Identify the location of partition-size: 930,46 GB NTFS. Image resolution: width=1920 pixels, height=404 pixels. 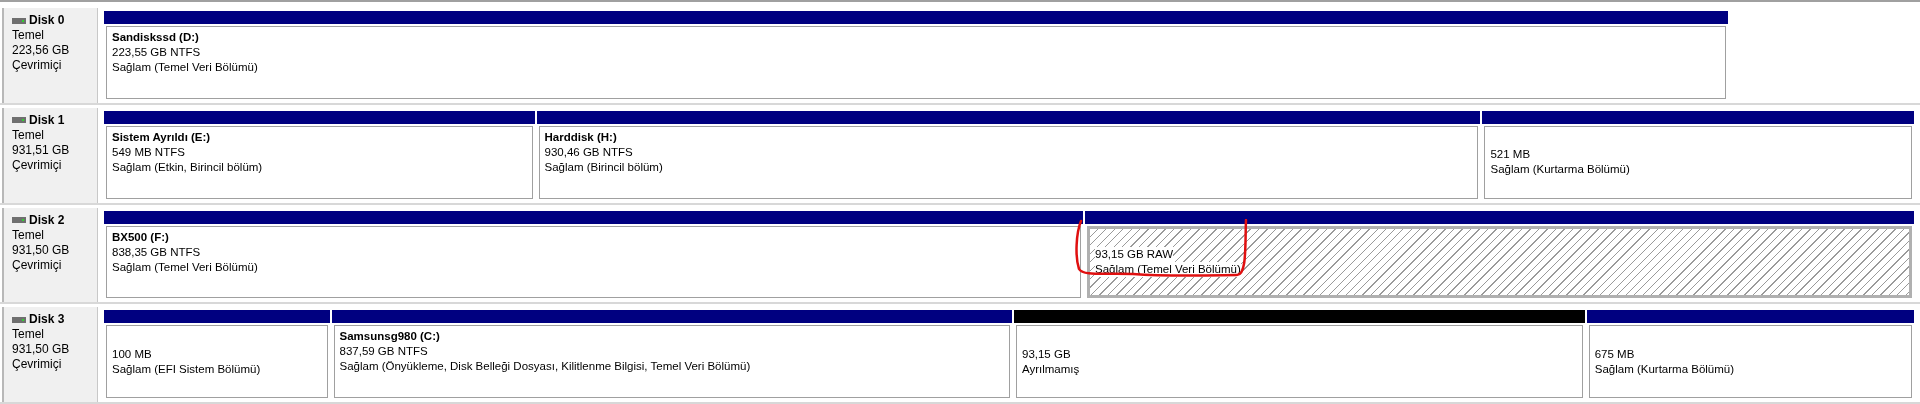
(589, 152).